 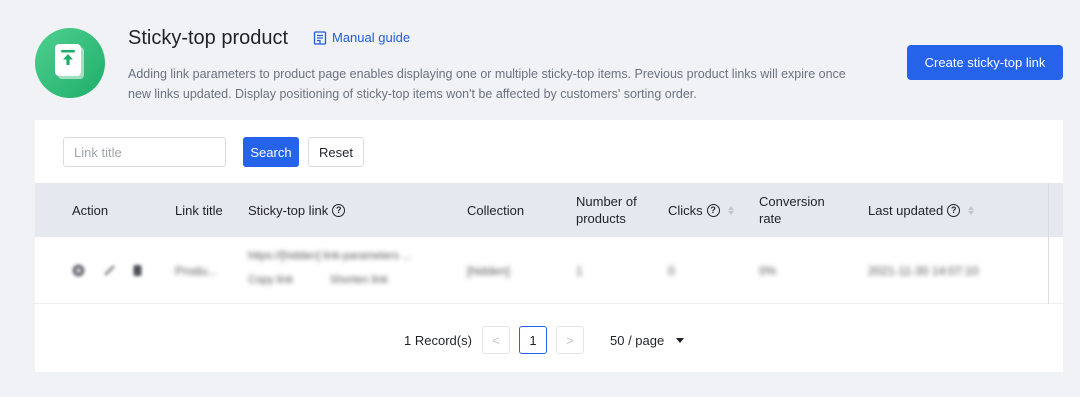 I want to click on column-header-sticky-top-link: Sticky-top link ?, so click(x=297, y=210).